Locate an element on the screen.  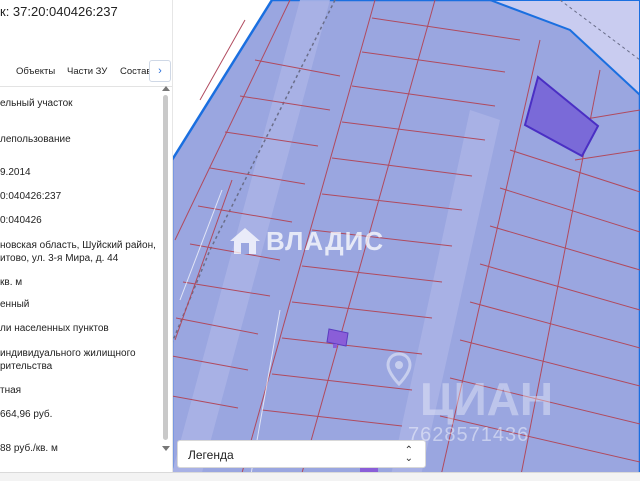
field-value: лепользование is located at coordinates (35, 139).